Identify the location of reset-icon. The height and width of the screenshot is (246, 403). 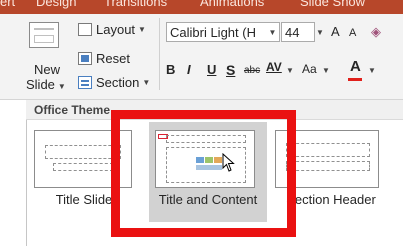
(85, 58).